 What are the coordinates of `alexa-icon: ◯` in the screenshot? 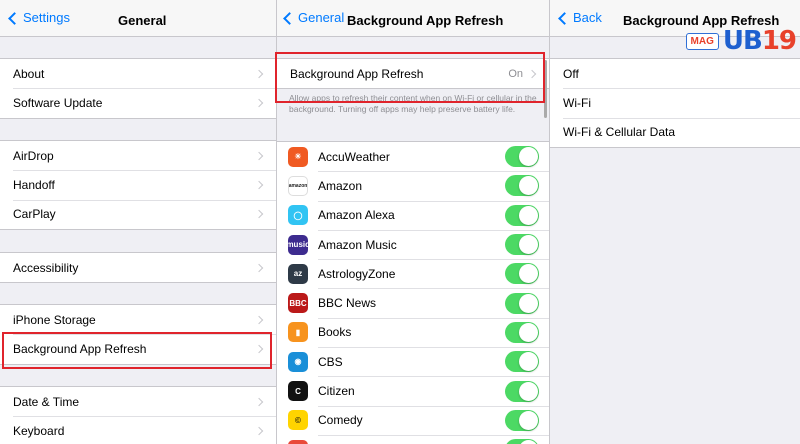 It's located at (298, 215).